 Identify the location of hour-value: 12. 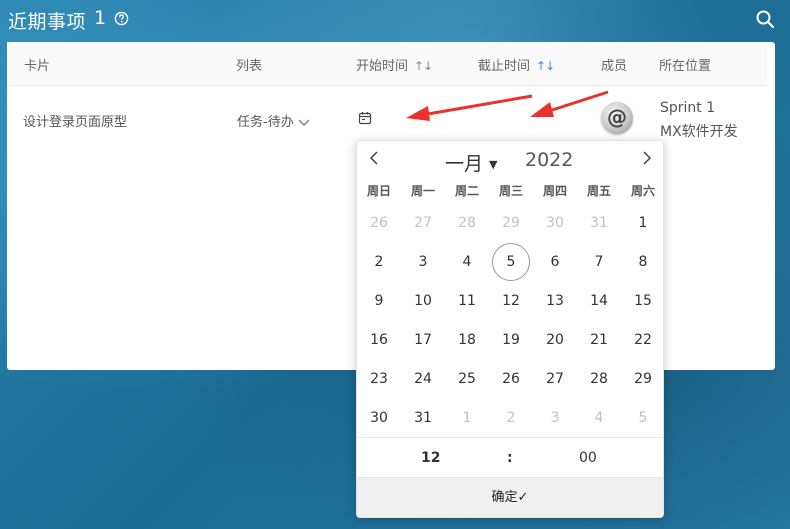
(430, 458).